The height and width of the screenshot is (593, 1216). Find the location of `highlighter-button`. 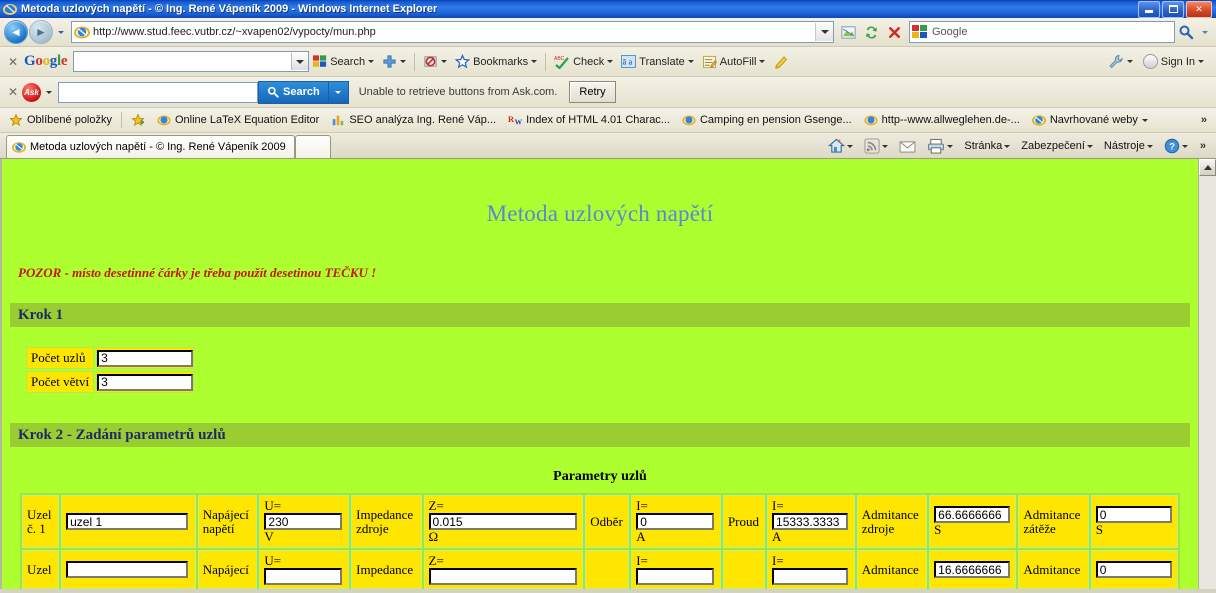

highlighter-button is located at coordinates (781, 62).